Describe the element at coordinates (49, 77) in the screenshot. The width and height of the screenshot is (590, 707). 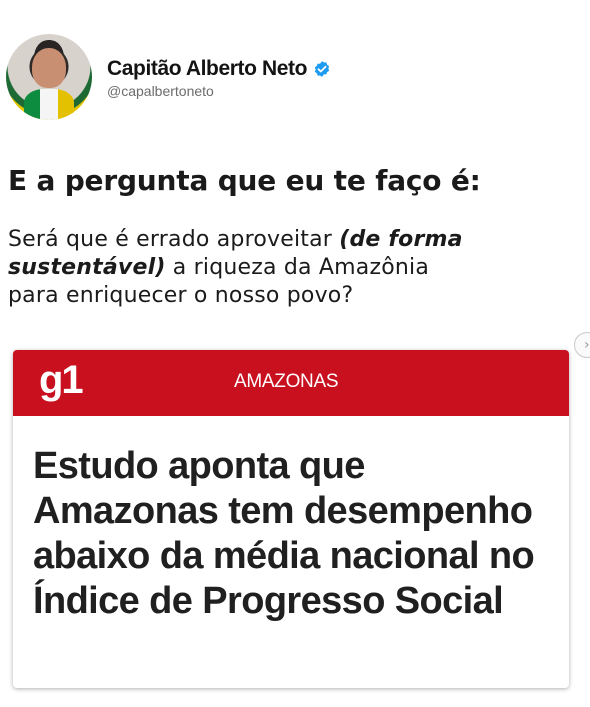
I see `avatar` at that location.